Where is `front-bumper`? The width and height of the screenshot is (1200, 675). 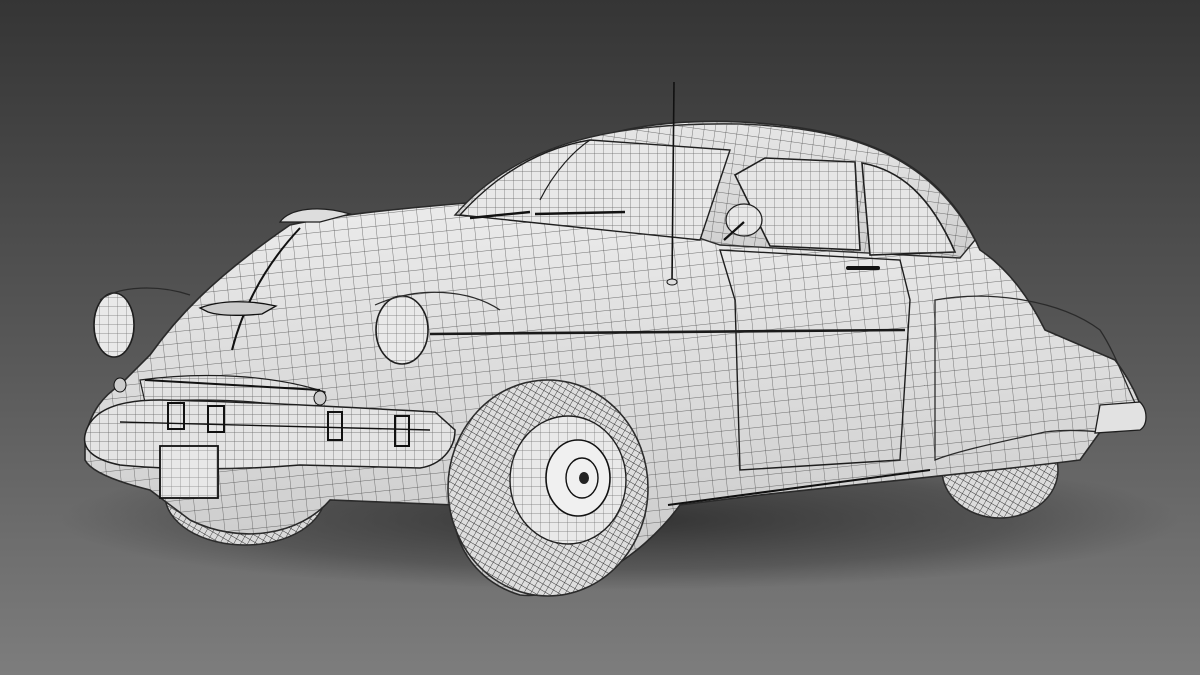
front-bumper is located at coordinates (269, 434).